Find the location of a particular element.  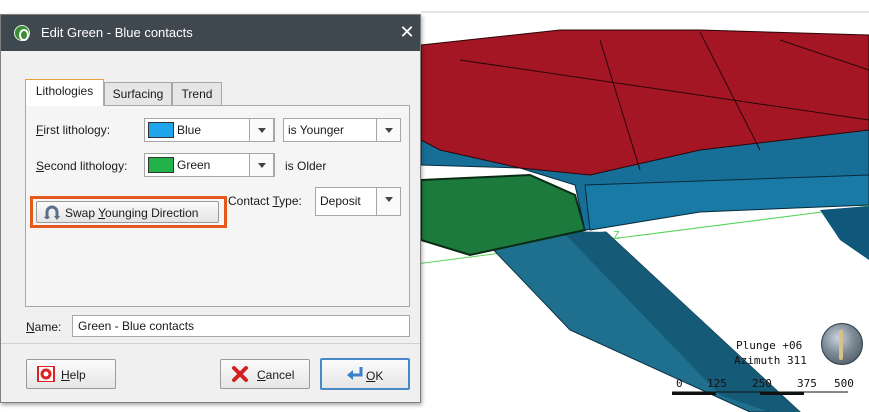

second-lithology-dropdown is located at coordinates (262, 165).